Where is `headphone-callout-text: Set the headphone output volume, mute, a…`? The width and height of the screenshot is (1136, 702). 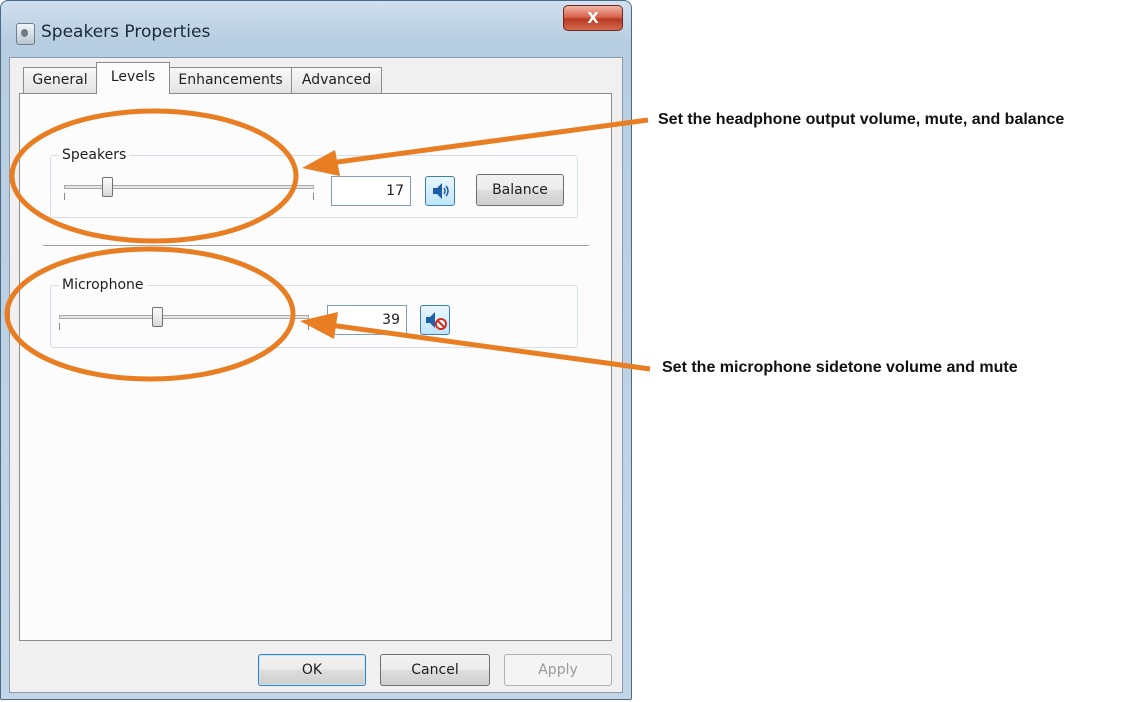
headphone-callout-text: Set the headphone output volume, mute, a… is located at coordinates (861, 119).